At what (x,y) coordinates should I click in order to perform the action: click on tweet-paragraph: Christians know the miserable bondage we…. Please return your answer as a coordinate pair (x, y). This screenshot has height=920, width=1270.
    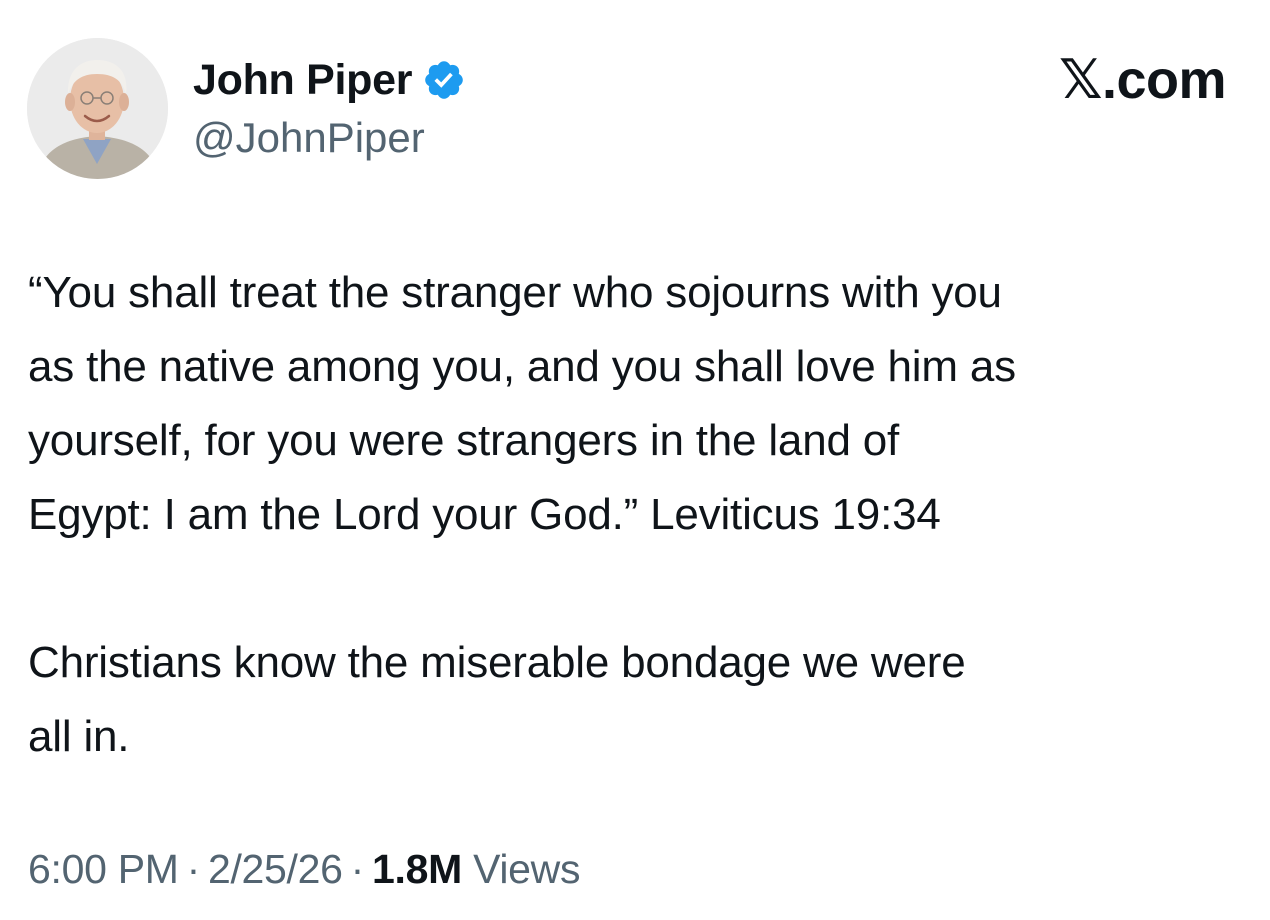
    Looking at the image, I should click on (497, 699).